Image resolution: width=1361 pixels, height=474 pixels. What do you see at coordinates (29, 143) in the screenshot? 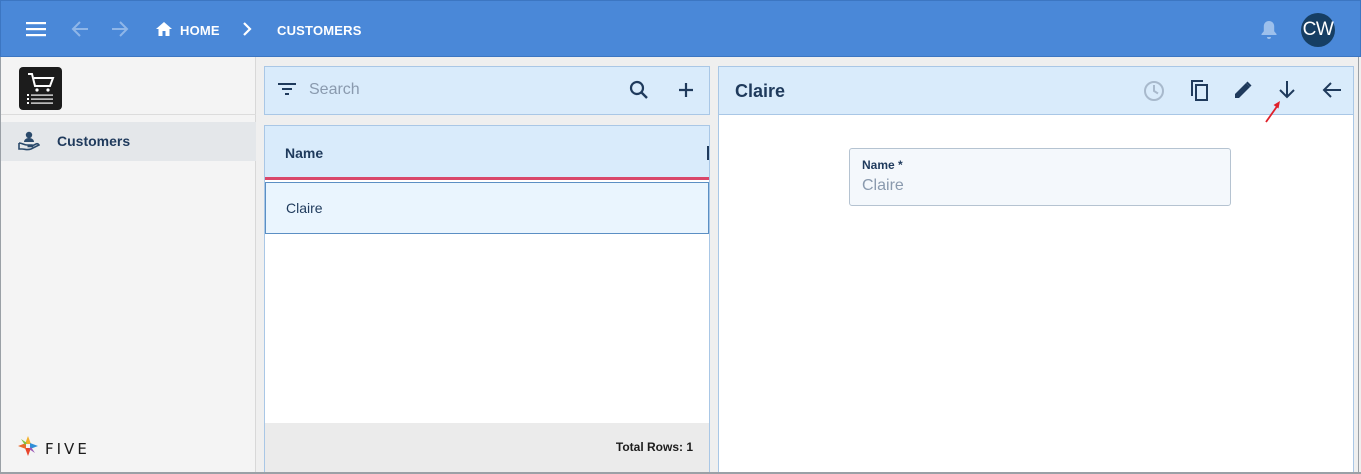
I see `customer-icon` at bounding box center [29, 143].